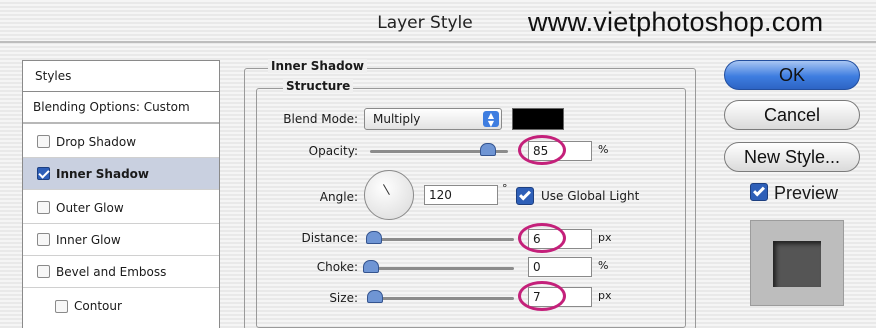 The image size is (876, 328). I want to click on opacity-unit: %, so click(603, 149).